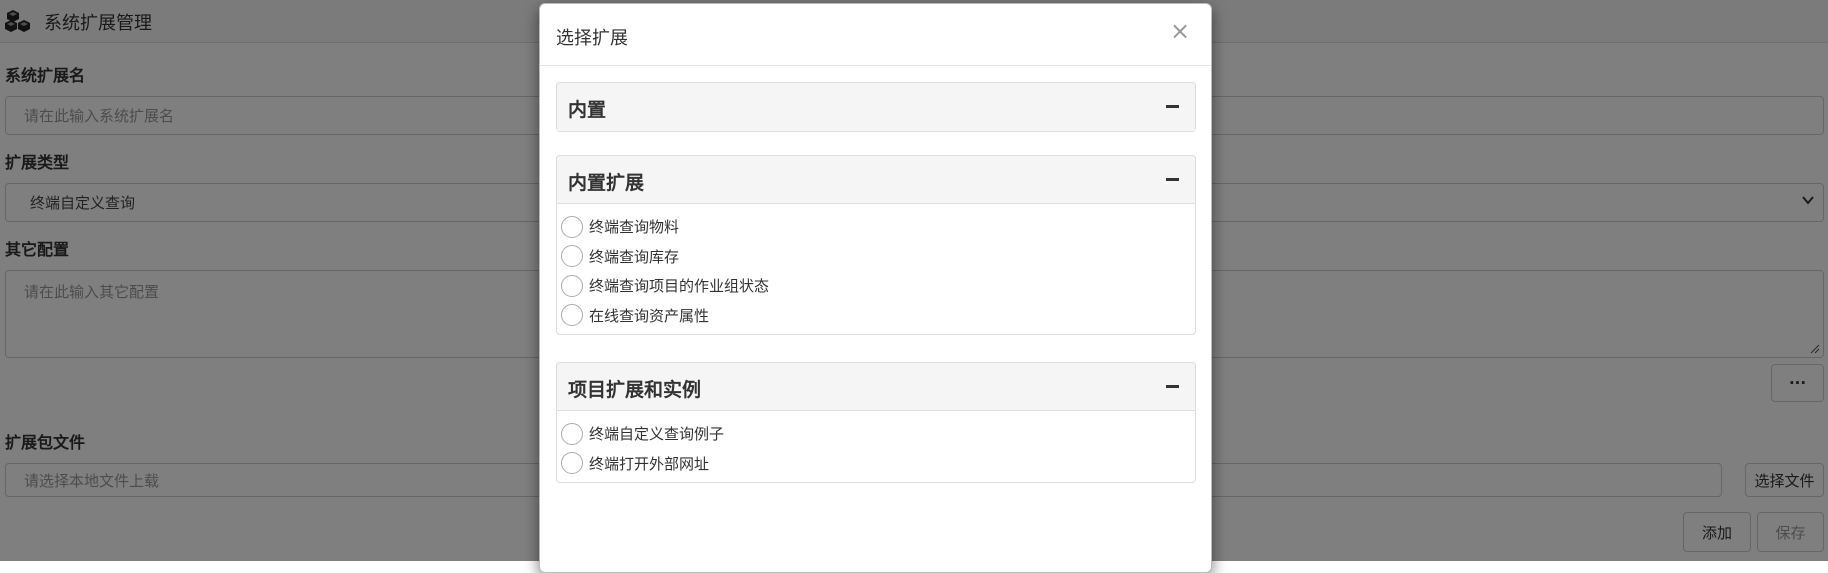  Describe the element at coordinates (649, 315) in the screenshot. I see `option-label: 在线查询资产属性` at that location.